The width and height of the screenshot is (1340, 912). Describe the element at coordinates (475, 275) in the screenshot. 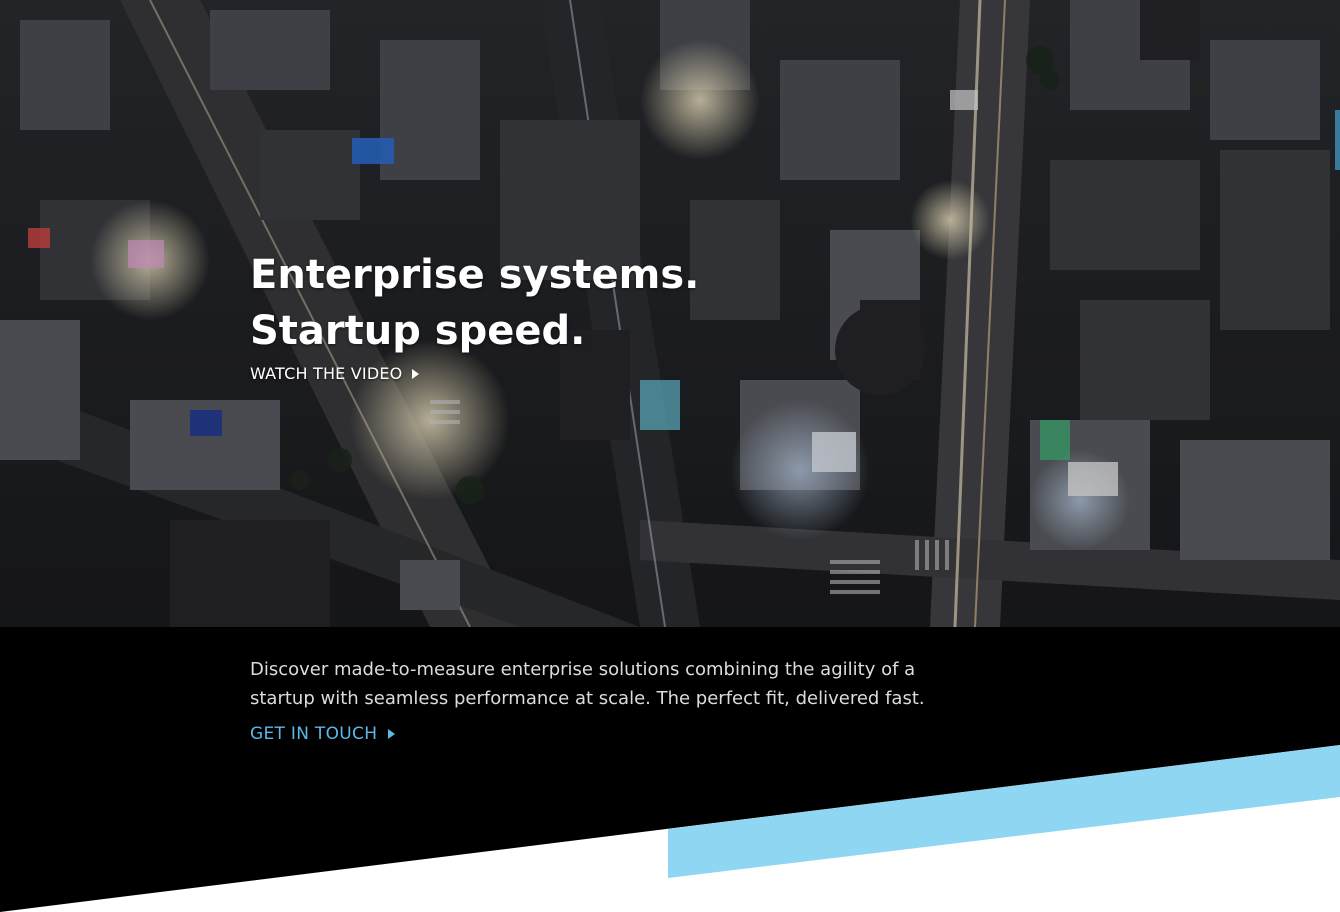

I see `hero-headline-line-1: Enterprise systems.` at that location.